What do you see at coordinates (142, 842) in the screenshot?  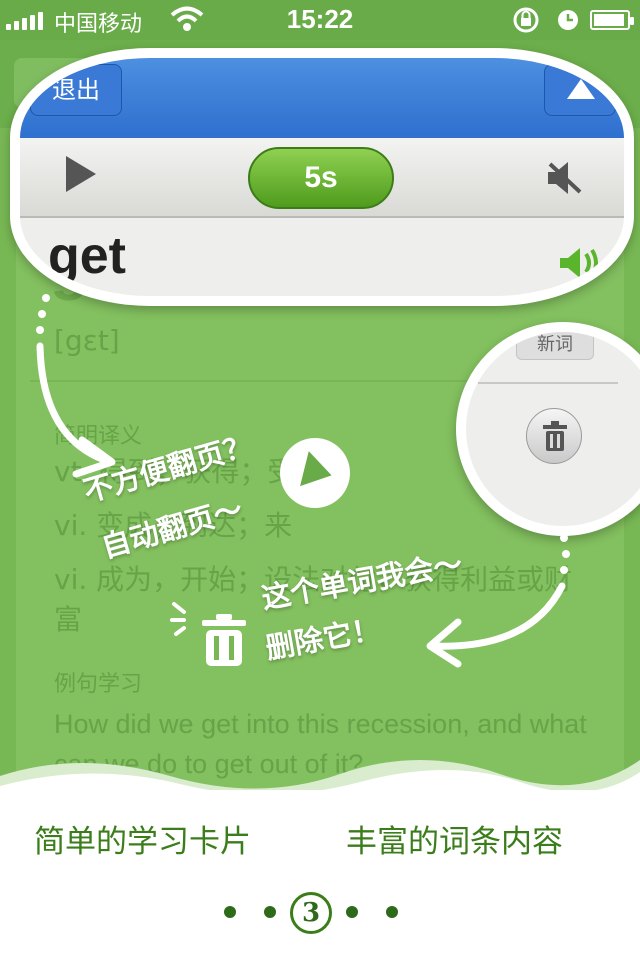 I see `feature-caption: 简单的学习卡片` at bounding box center [142, 842].